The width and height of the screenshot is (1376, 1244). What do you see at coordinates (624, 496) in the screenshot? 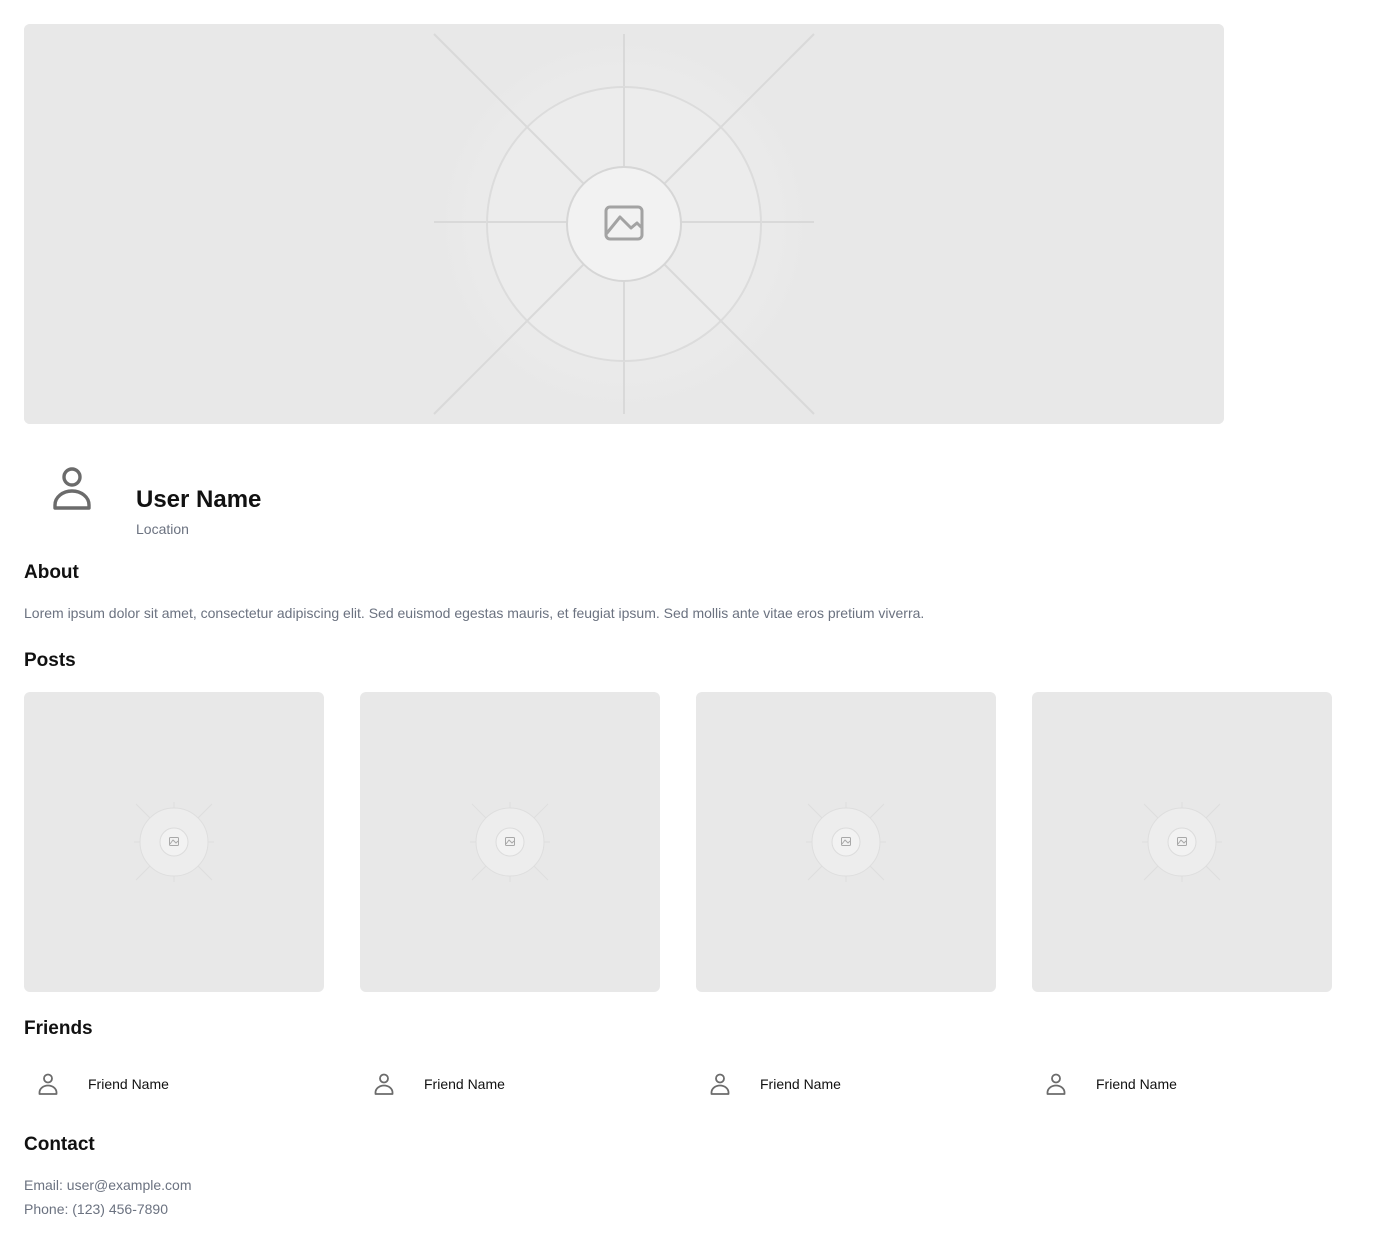
I see `profile-header: User Name Location` at bounding box center [624, 496].